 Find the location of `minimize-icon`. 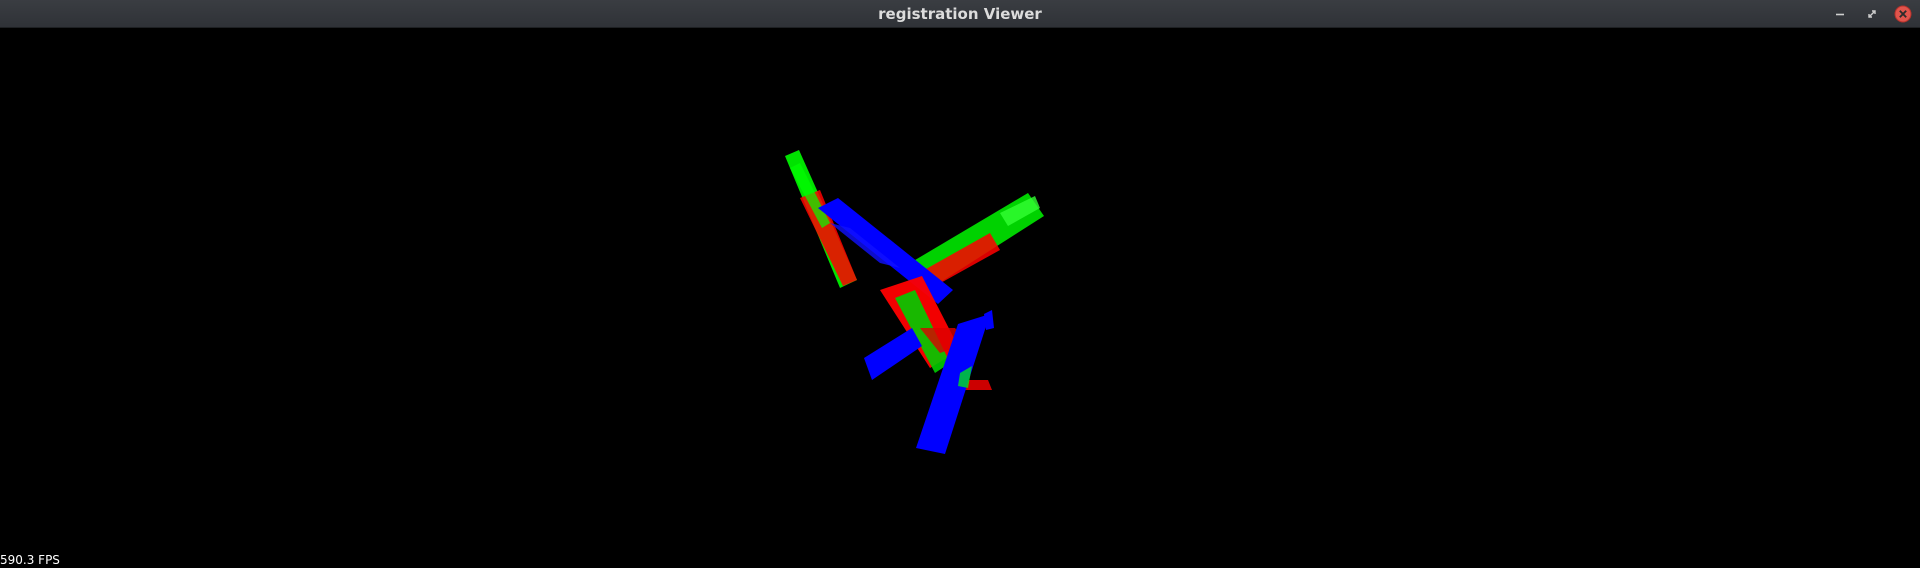

minimize-icon is located at coordinates (1840, 14).